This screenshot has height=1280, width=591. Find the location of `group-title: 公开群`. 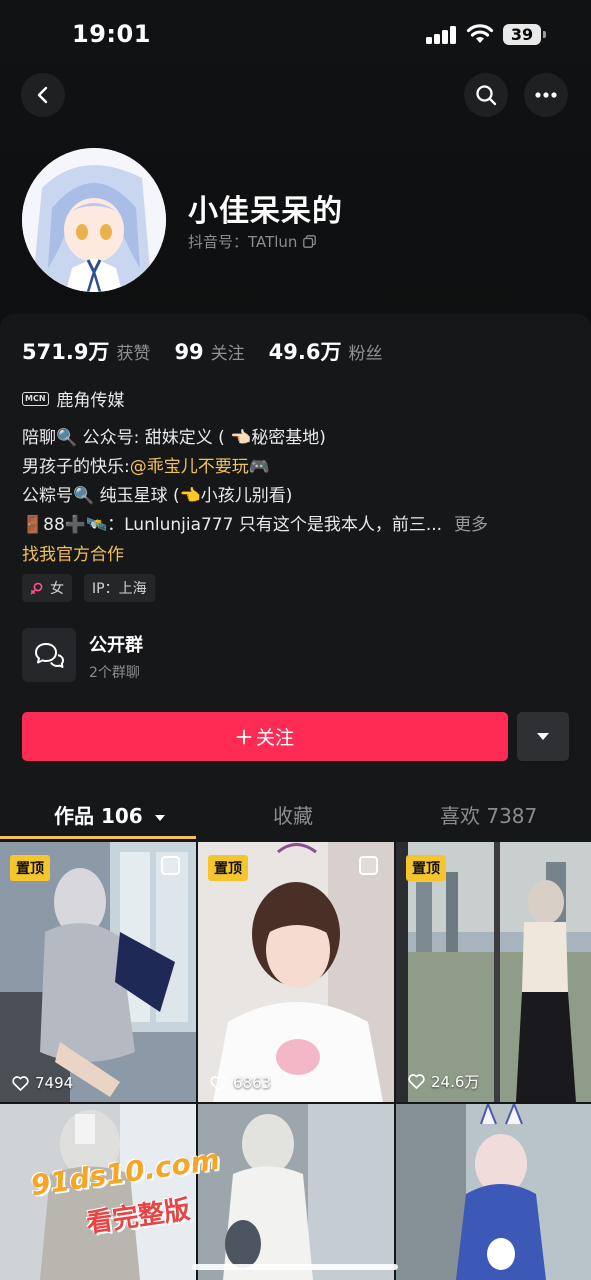

group-title: 公开群 is located at coordinates (116, 644).